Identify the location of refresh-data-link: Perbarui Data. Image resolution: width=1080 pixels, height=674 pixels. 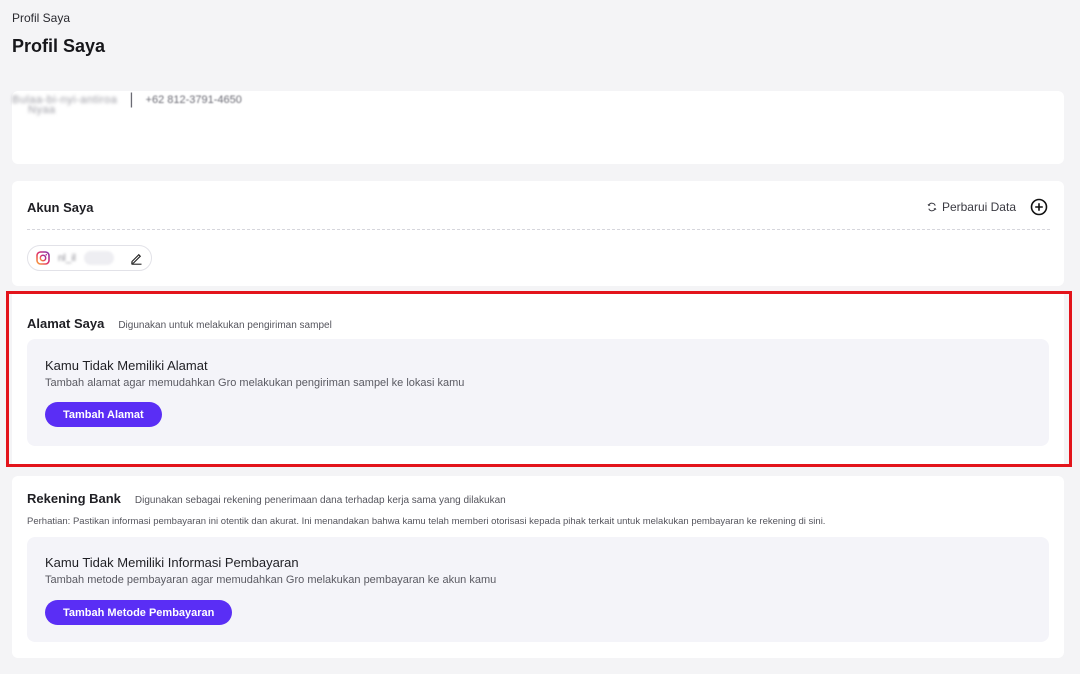
(971, 207).